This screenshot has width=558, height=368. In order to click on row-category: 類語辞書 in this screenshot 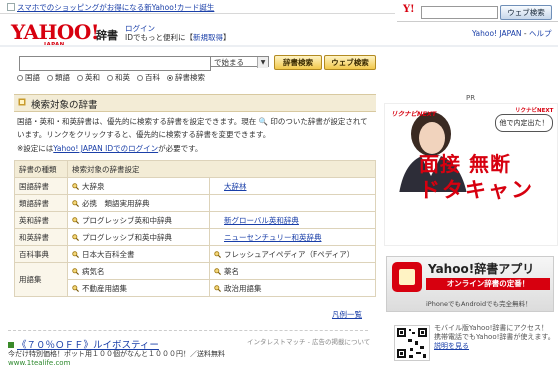, I will do `click(41, 203)`.